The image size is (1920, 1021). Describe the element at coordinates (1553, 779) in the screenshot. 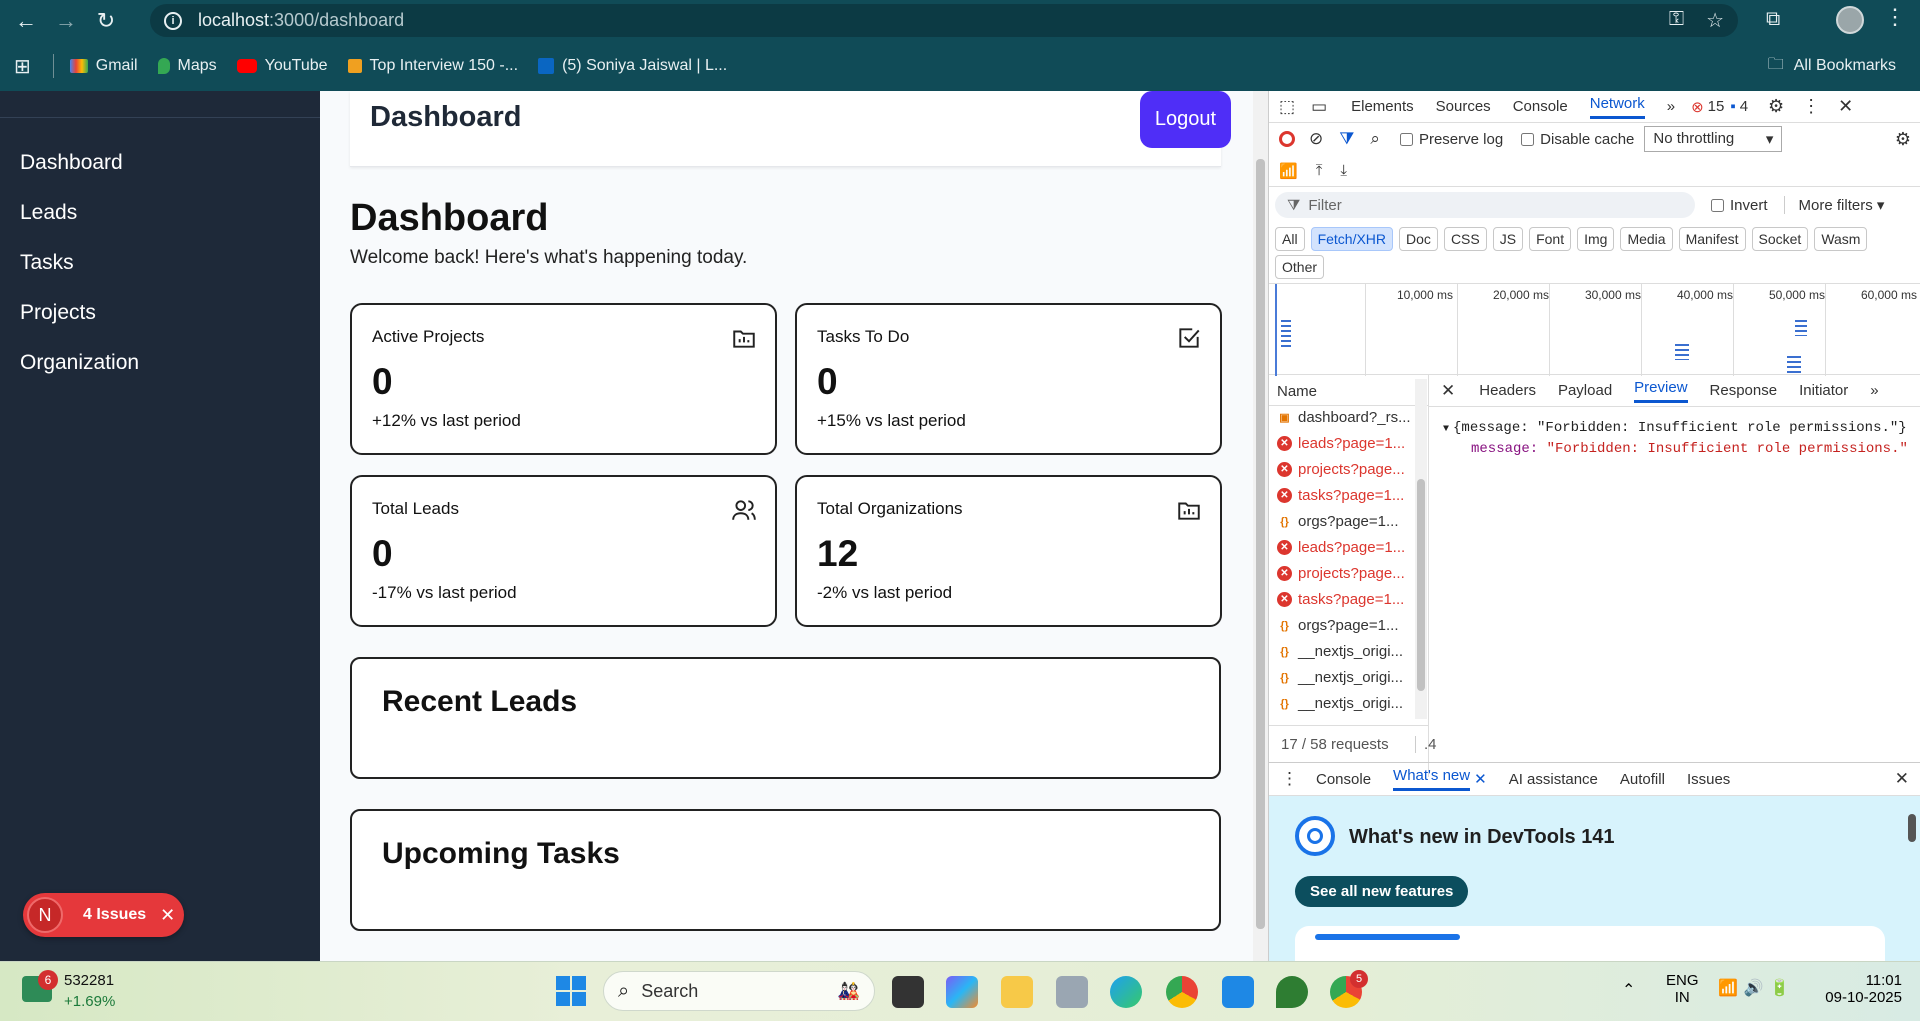

I see `drawer-tab-ai-assistance: AI assistance` at that location.